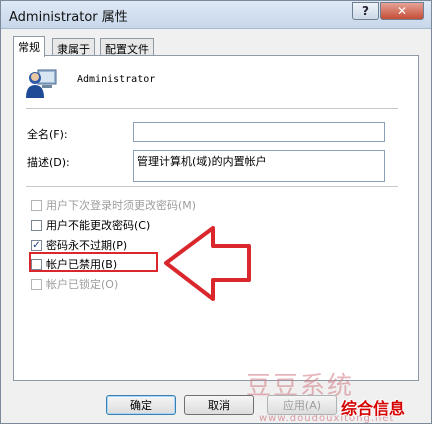 The height and width of the screenshot is (424, 432). I want to click on checkbox-label: 密码永不过期(P), so click(87, 245).